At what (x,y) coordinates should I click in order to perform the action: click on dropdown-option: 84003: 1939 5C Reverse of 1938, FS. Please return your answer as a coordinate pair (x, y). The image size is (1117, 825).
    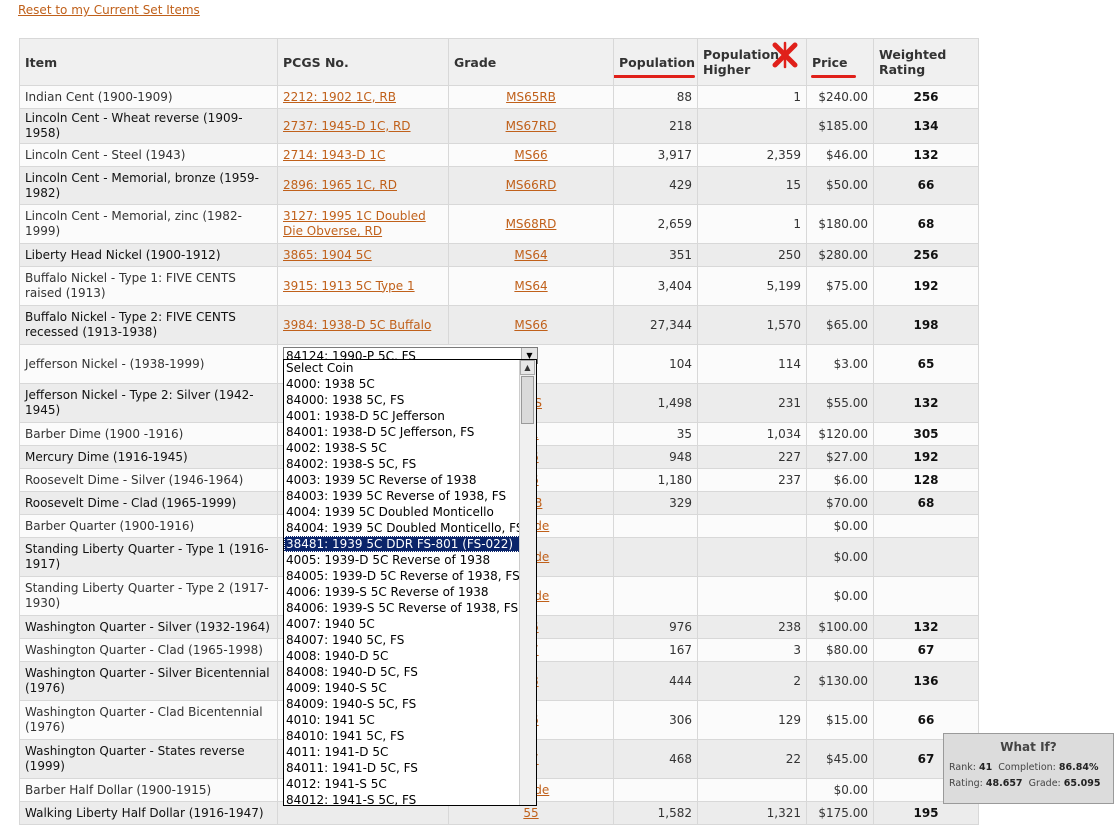
    Looking at the image, I should click on (410, 496).